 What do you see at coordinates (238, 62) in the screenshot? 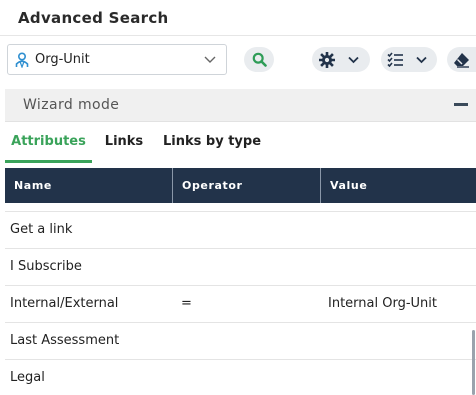
I see `toolbar: Org-Unit` at bounding box center [238, 62].